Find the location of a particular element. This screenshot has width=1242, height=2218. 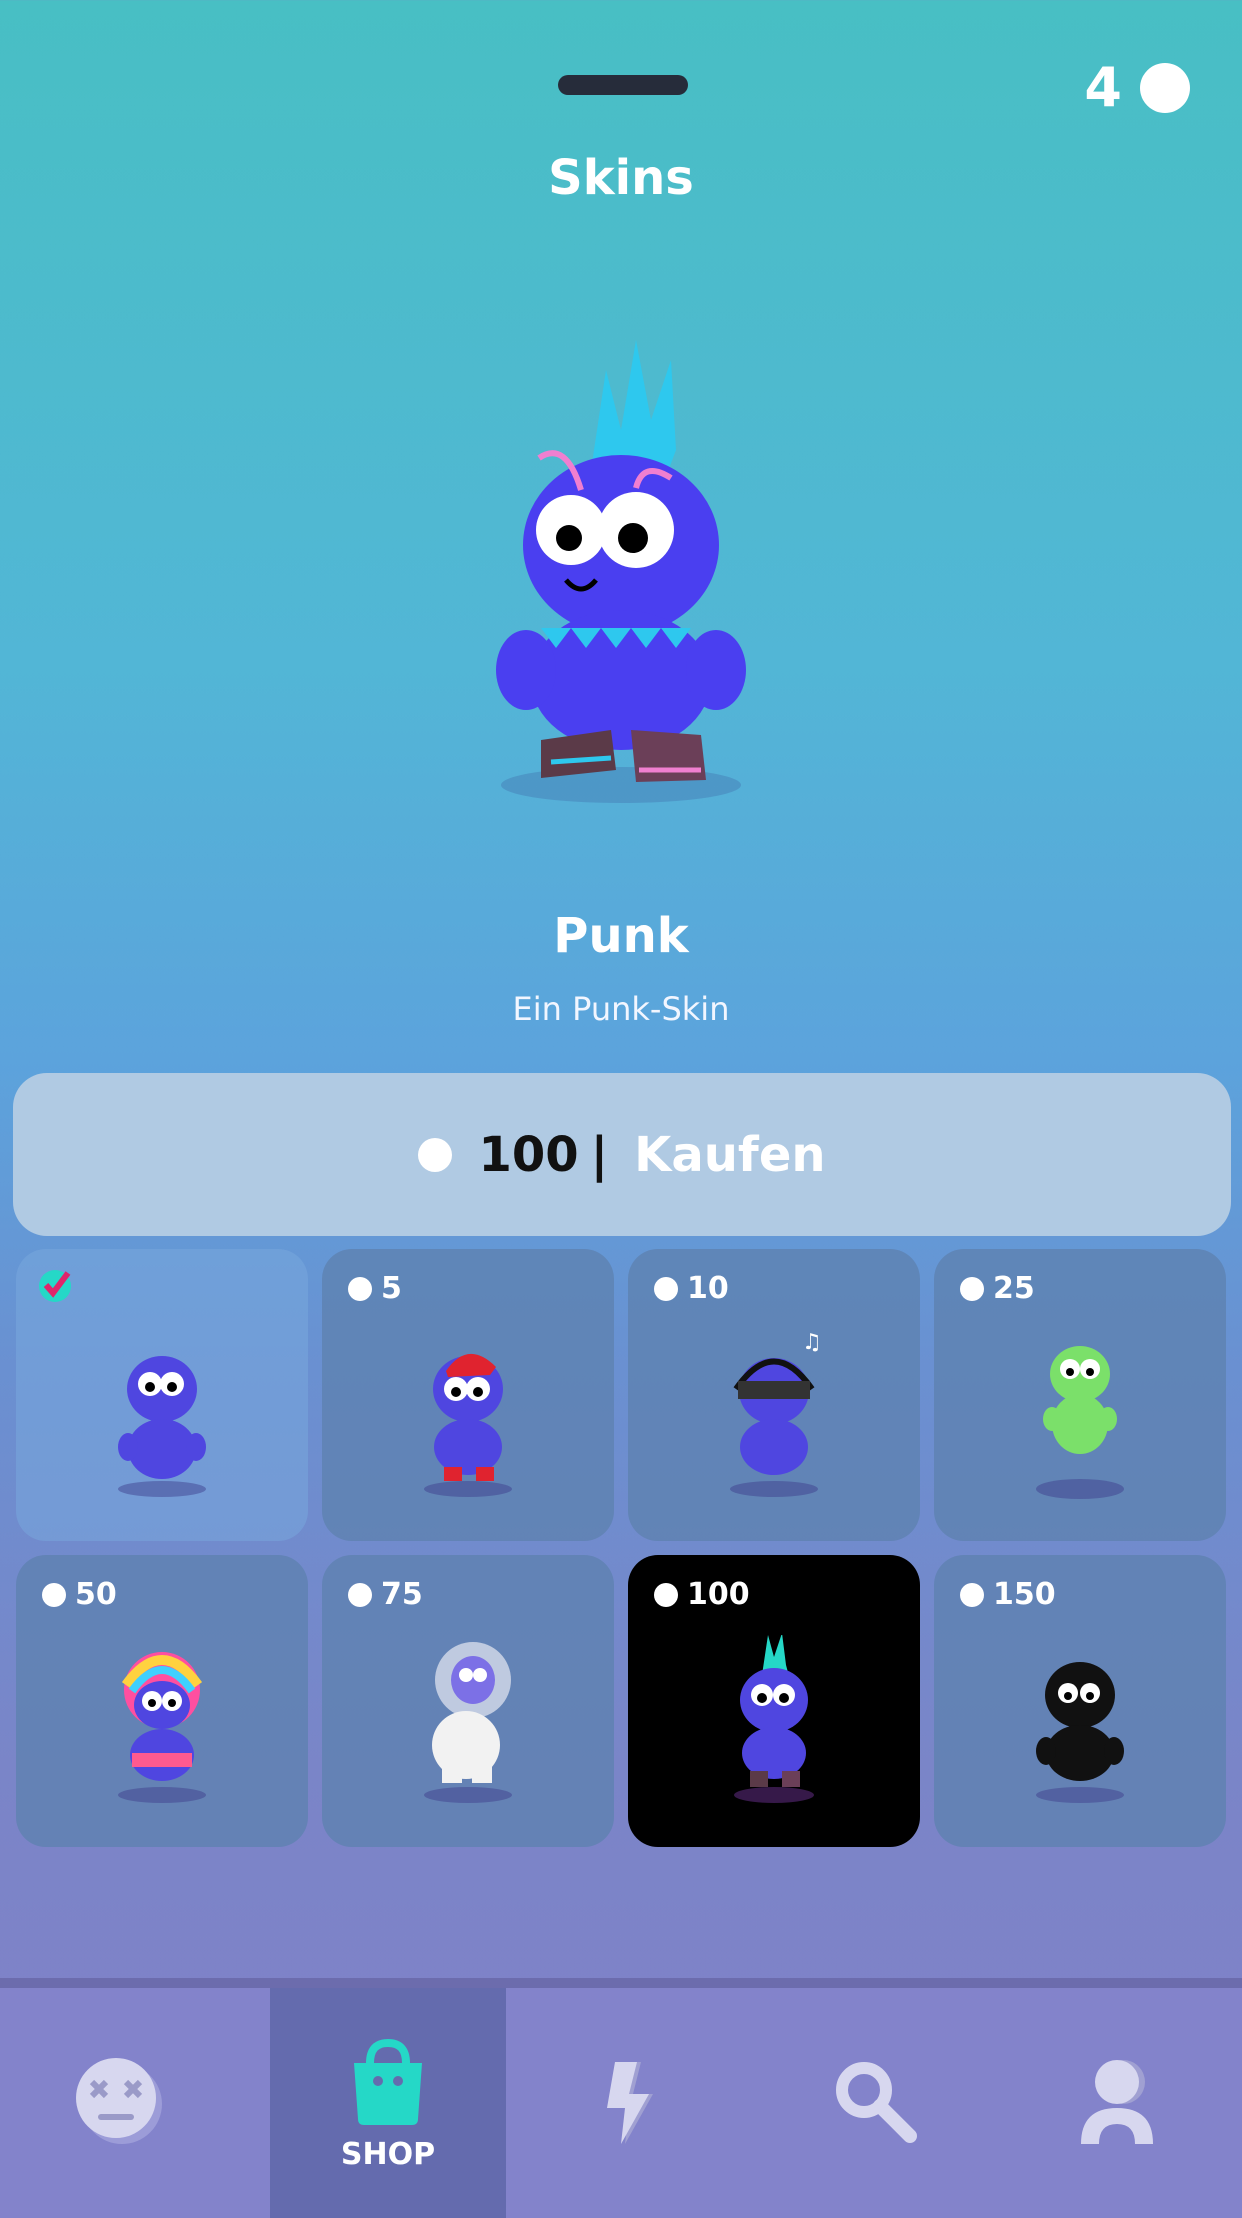

skin-price: 50 is located at coordinates (79, 1594).